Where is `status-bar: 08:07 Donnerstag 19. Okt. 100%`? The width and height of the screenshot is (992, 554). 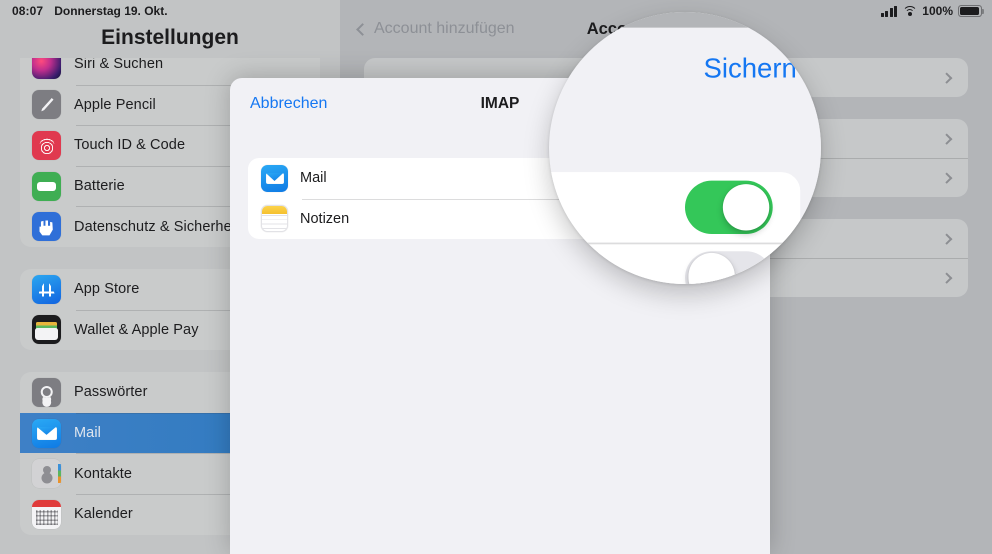
status-bar: 08:07 Donnerstag 19. Okt. 100% is located at coordinates (496, 11).